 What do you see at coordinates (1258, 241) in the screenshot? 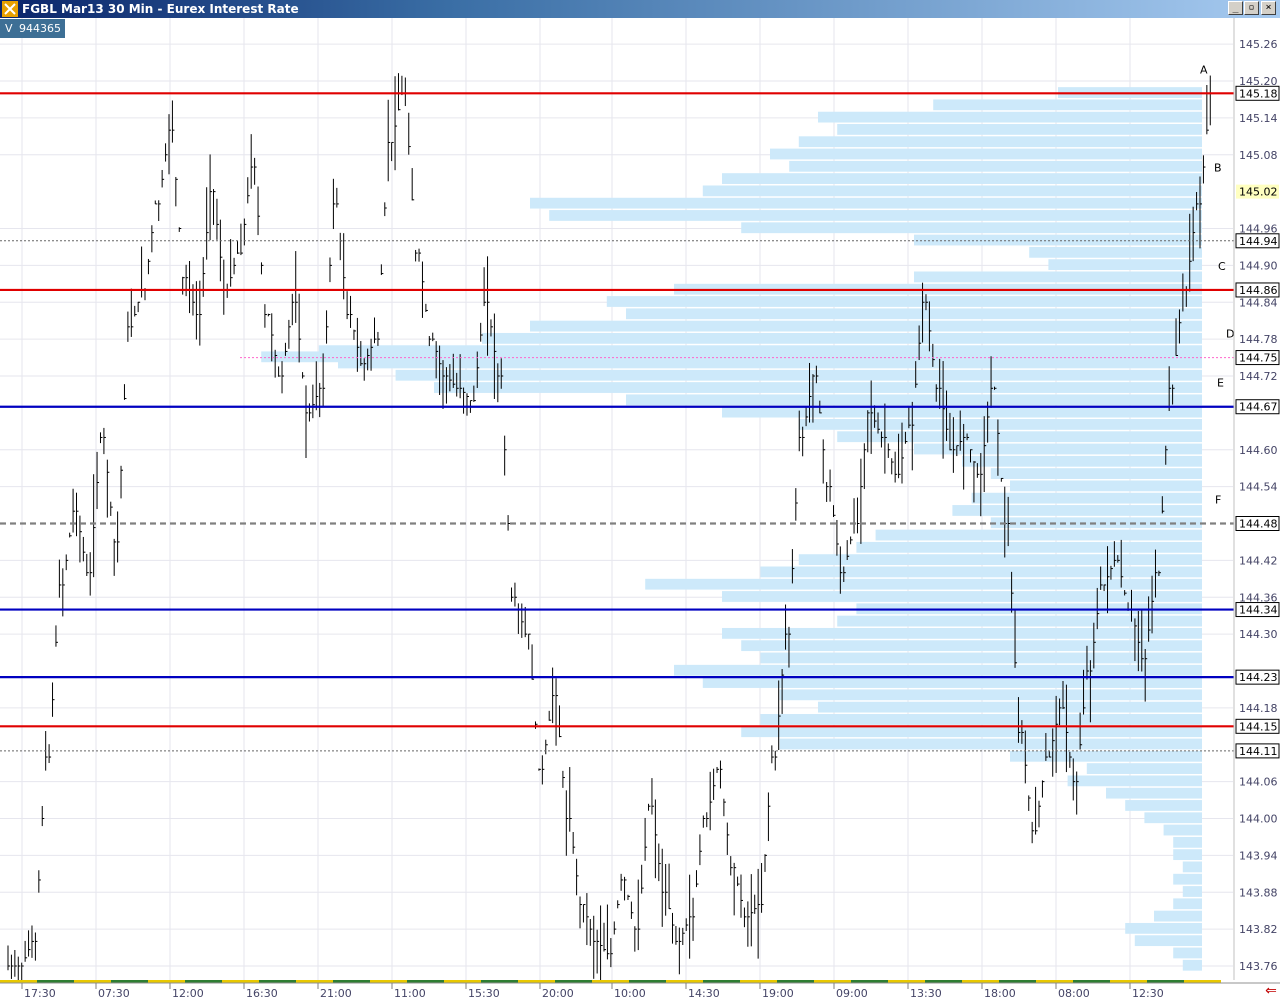
I see `price-box-label: 144.94` at bounding box center [1258, 241].